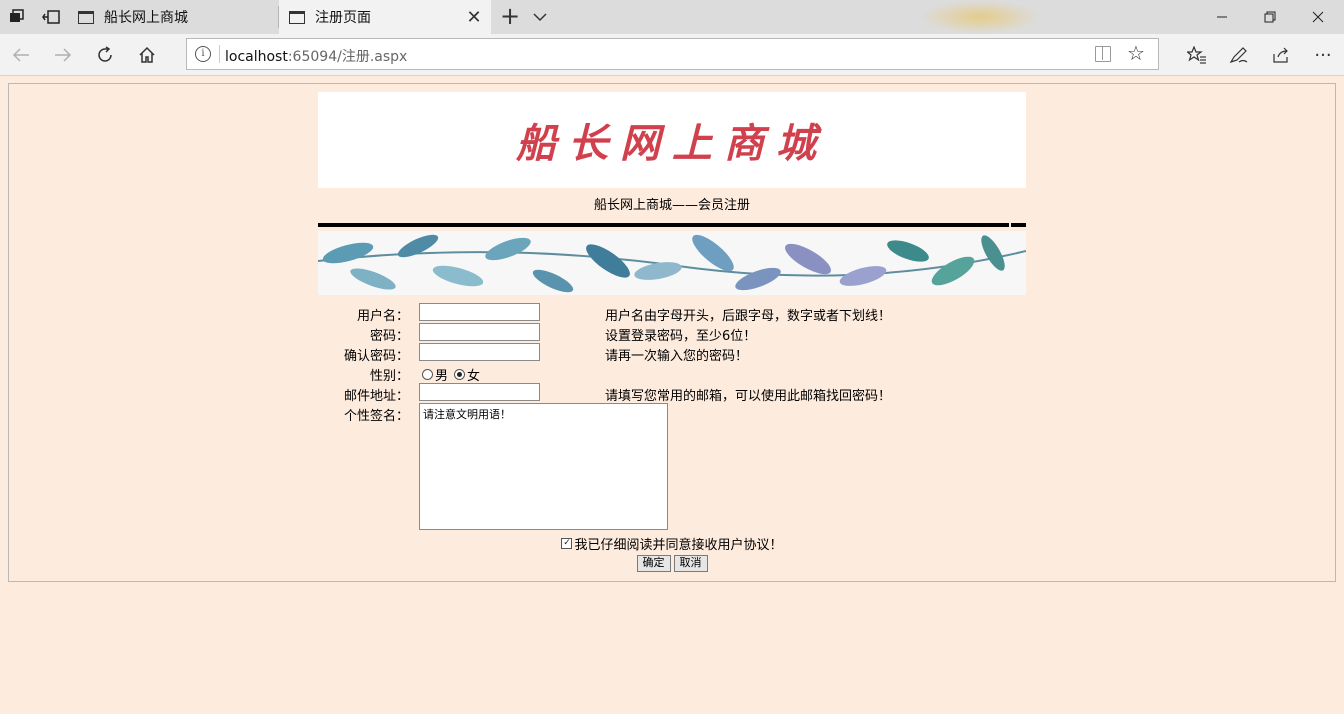 The width and height of the screenshot is (1344, 714). I want to click on tab-actions-icon, so click(17, 17).